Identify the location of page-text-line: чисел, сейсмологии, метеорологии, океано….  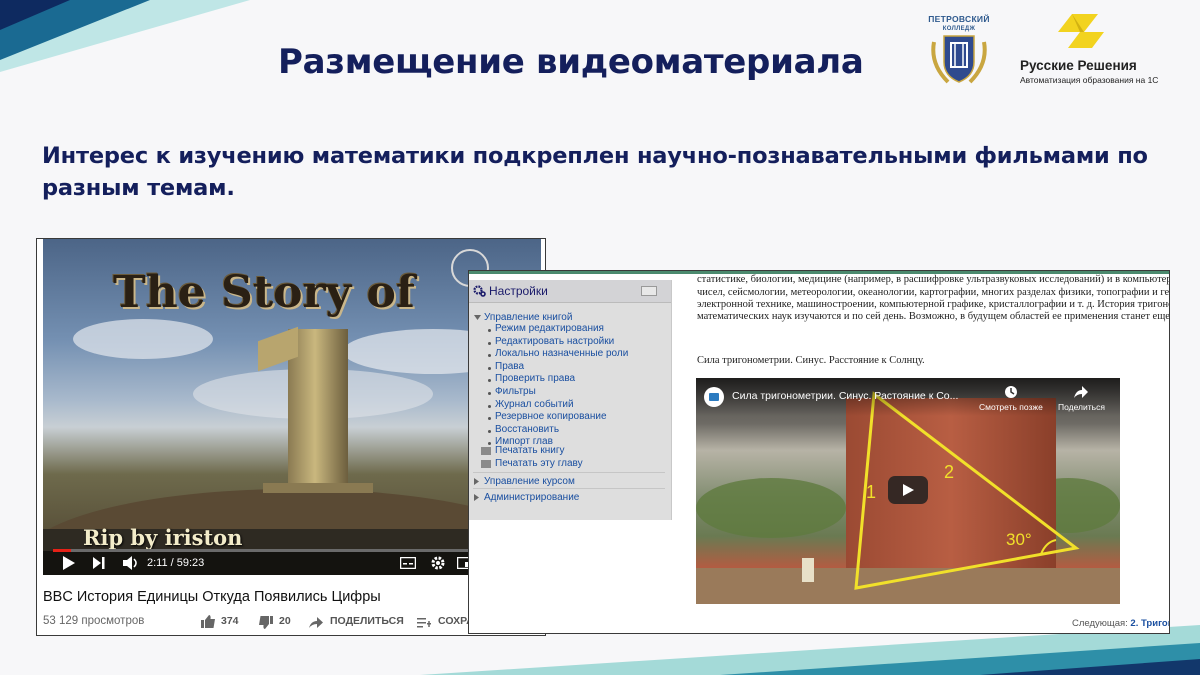
(933, 292).